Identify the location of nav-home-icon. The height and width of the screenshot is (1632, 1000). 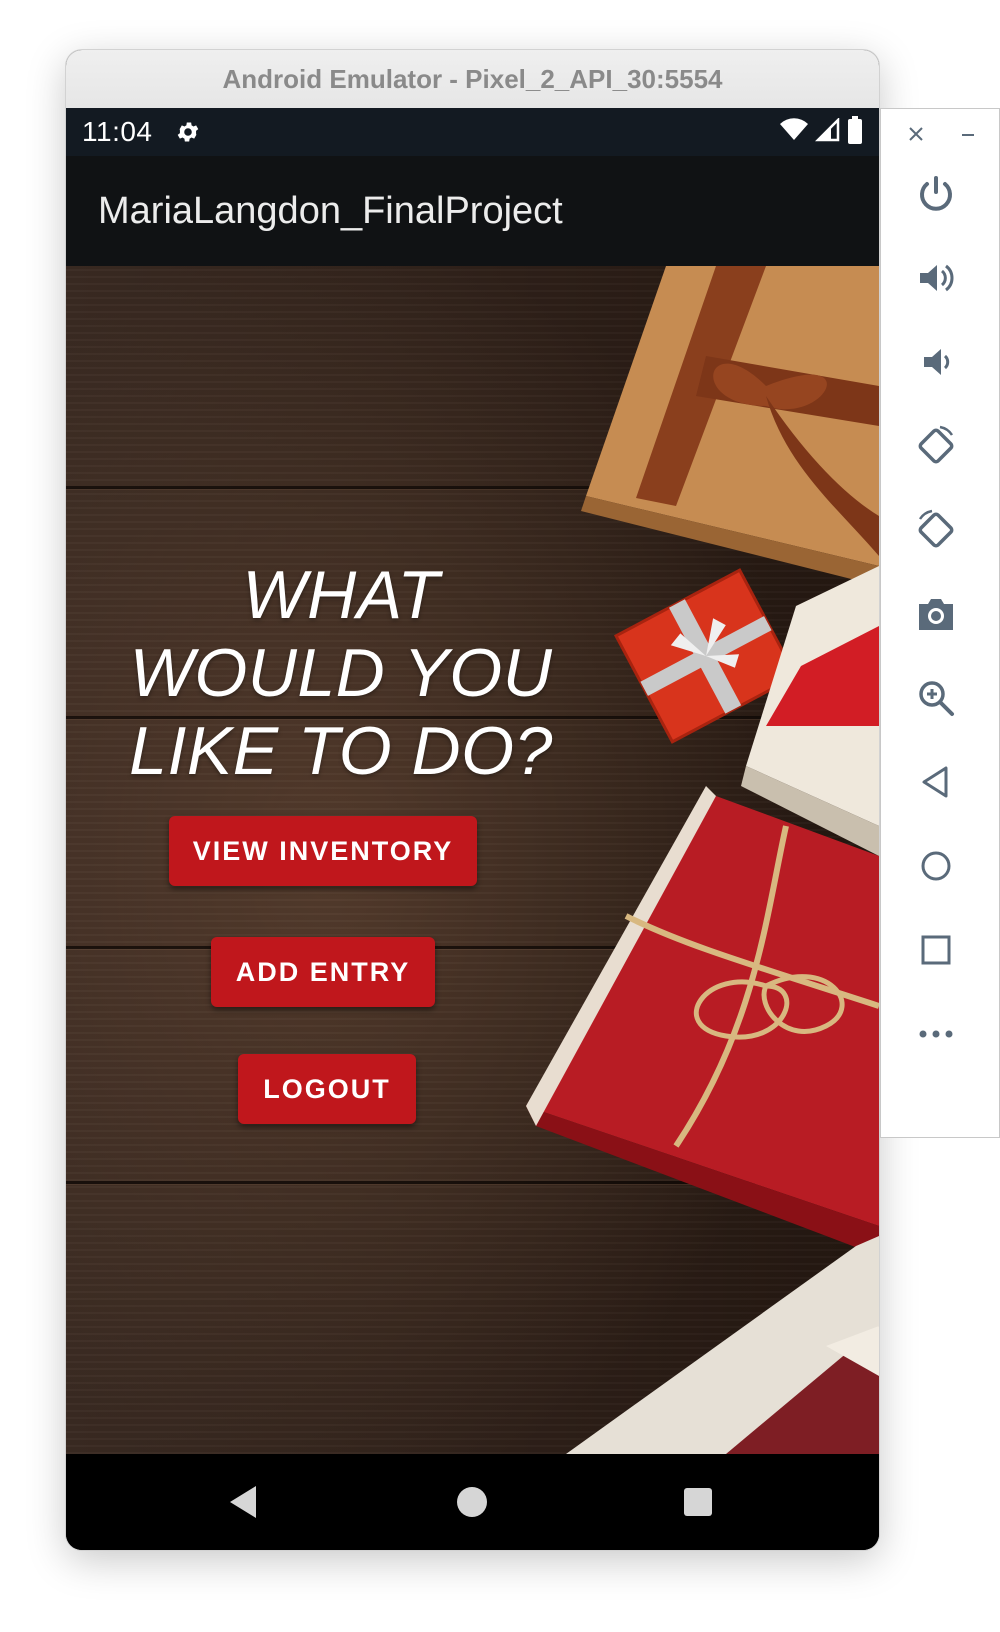
(472, 1502).